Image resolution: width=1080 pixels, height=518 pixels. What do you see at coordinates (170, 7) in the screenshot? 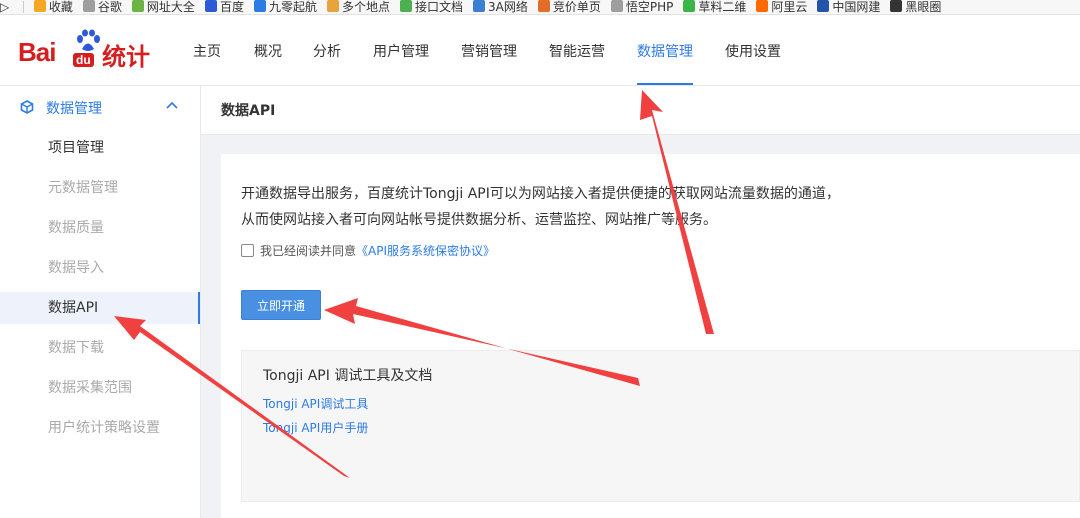
I see `bookmark-label: 网址大全` at bounding box center [170, 7].